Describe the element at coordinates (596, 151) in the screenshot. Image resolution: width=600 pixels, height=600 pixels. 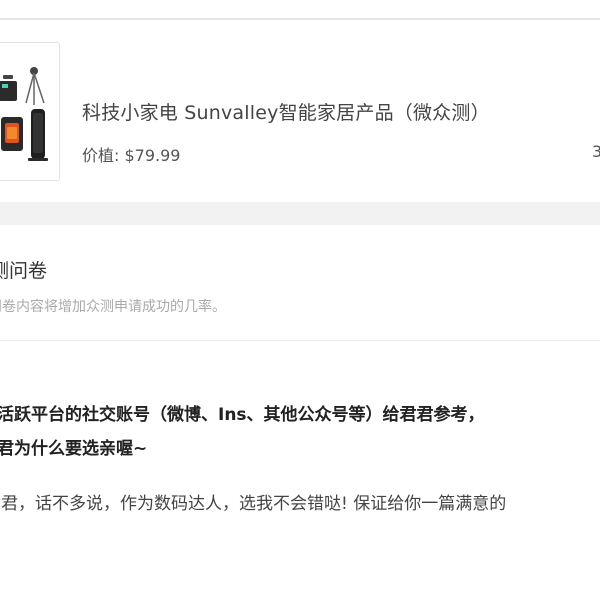
I see `product-count: 3` at that location.